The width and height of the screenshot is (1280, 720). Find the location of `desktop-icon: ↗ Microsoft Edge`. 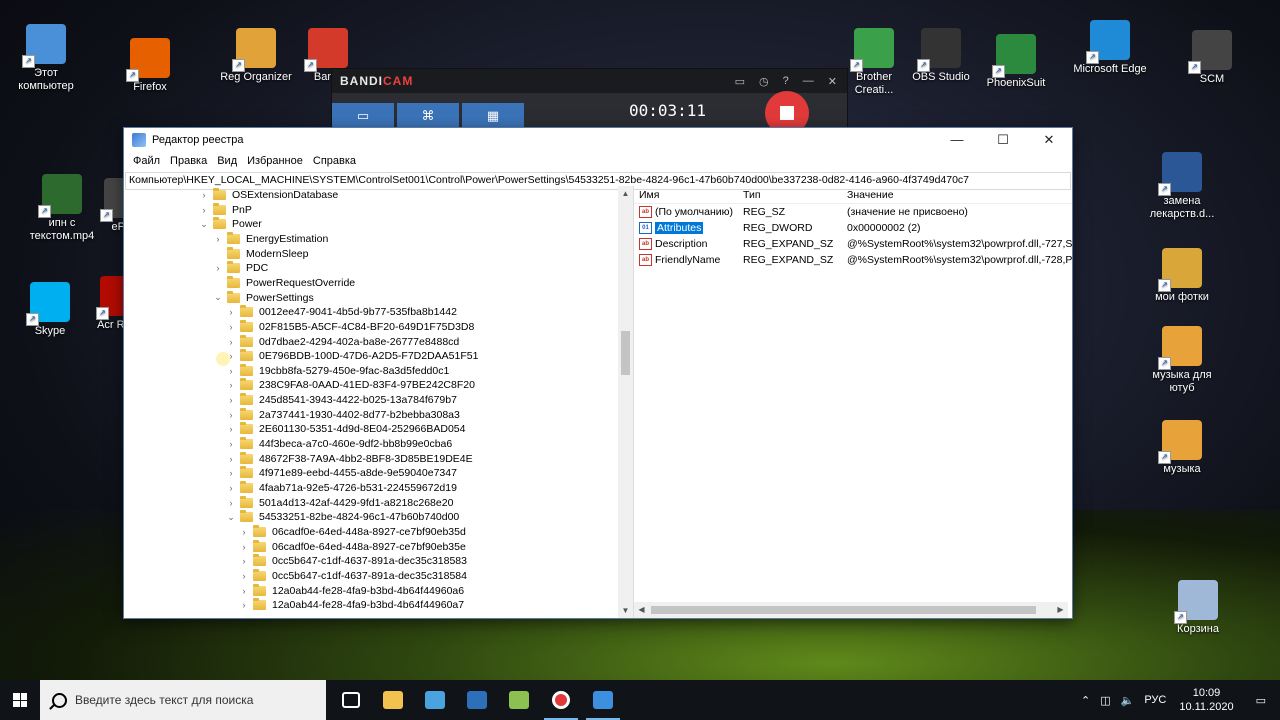

desktop-icon: ↗ Microsoft Edge is located at coordinates (1110, 48).